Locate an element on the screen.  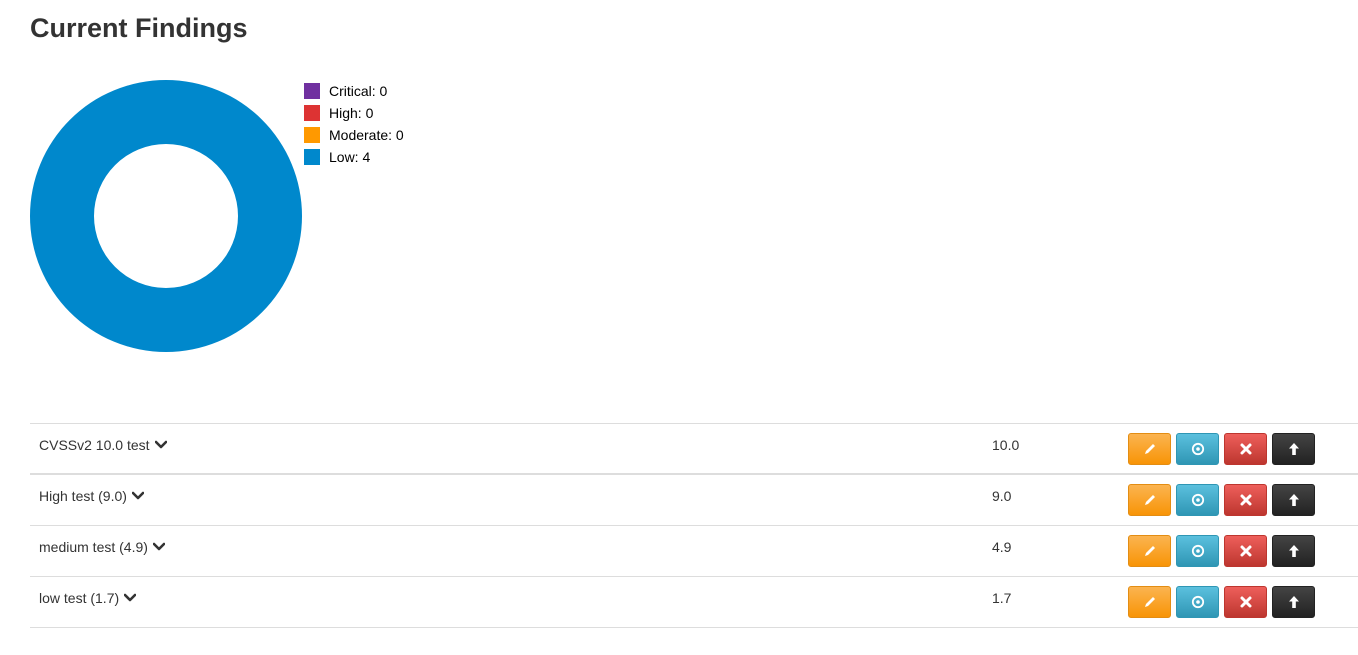
page-title: Current Findings is located at coordinates (139, 28).